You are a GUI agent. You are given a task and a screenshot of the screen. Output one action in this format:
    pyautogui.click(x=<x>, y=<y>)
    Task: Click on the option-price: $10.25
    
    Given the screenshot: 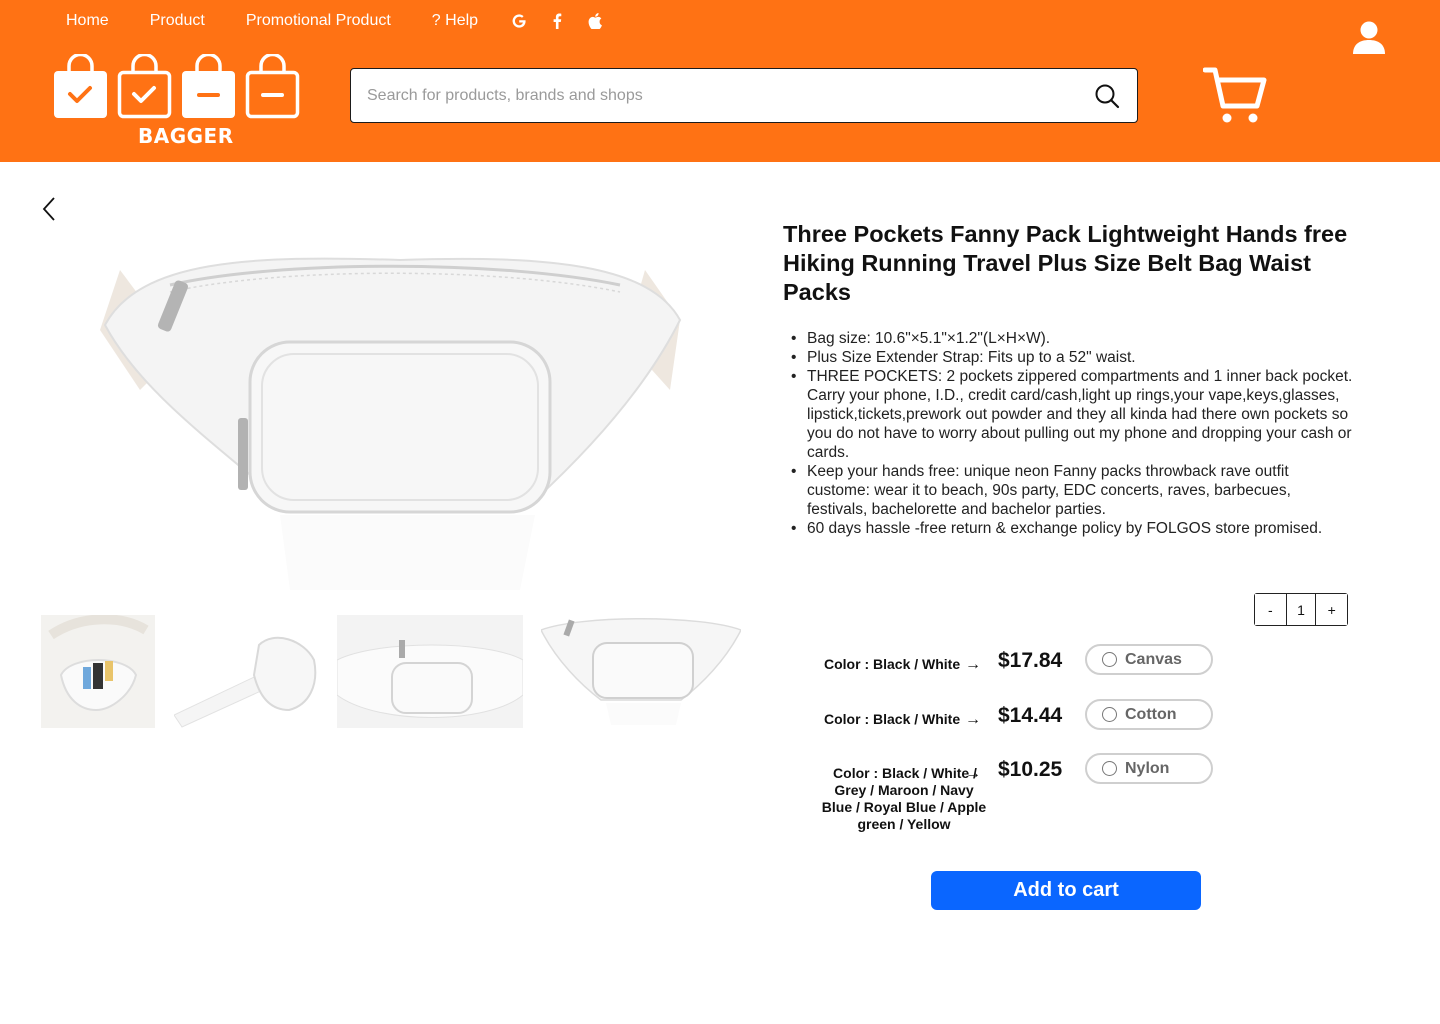 What is the action you would take?
    pyautogui.click(x=1030, y=769)
    